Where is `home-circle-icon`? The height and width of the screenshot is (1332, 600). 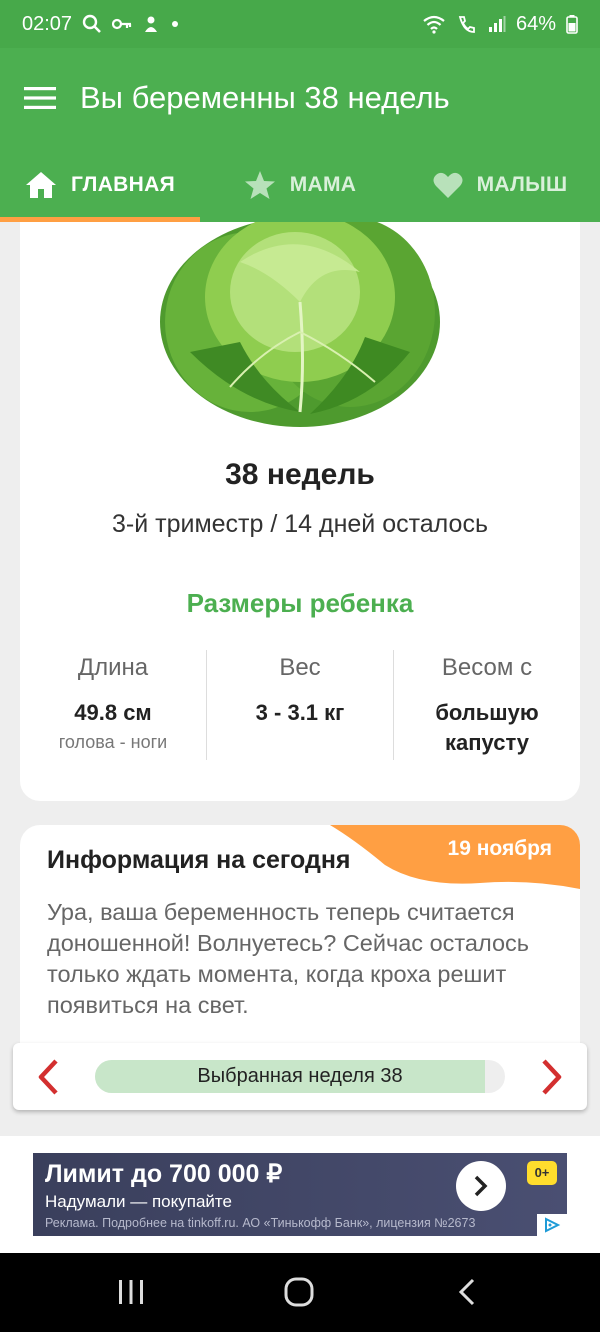
home-circle-icon is located at coordinates (299, 1292).